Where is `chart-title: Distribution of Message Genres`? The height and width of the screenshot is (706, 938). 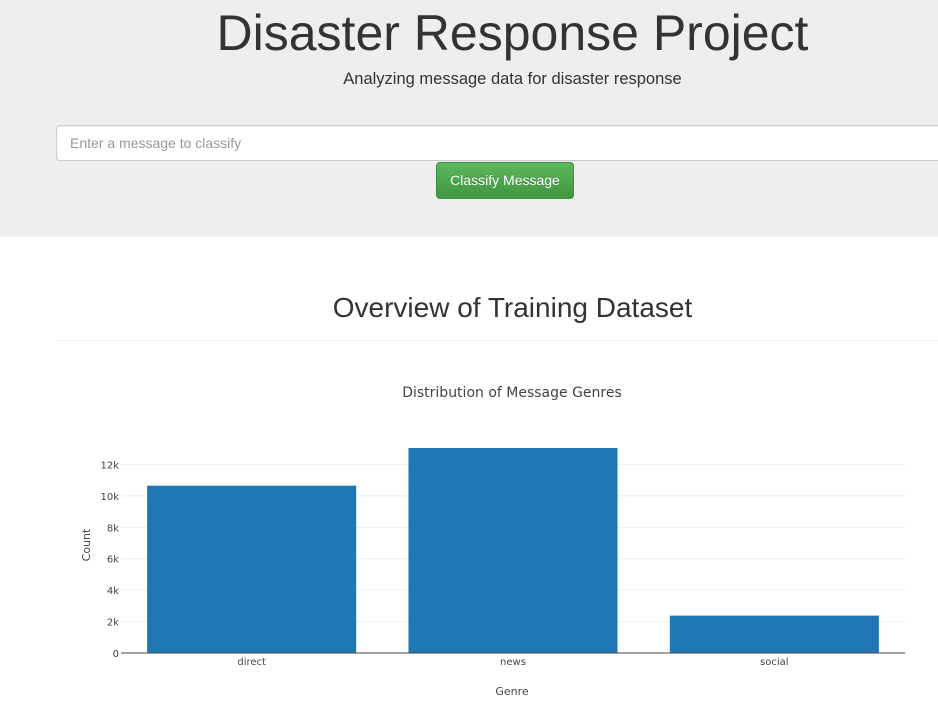 chart-title: Distribution of Message Genres is located at coordinates (512, 393).